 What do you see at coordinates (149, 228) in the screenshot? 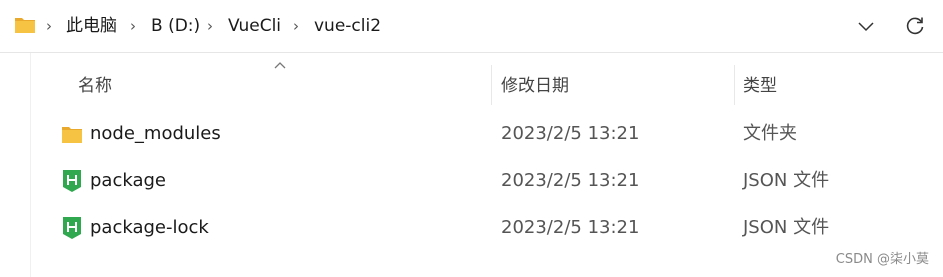
I see `file-name: package-lock` at bounding box center [149, 228].